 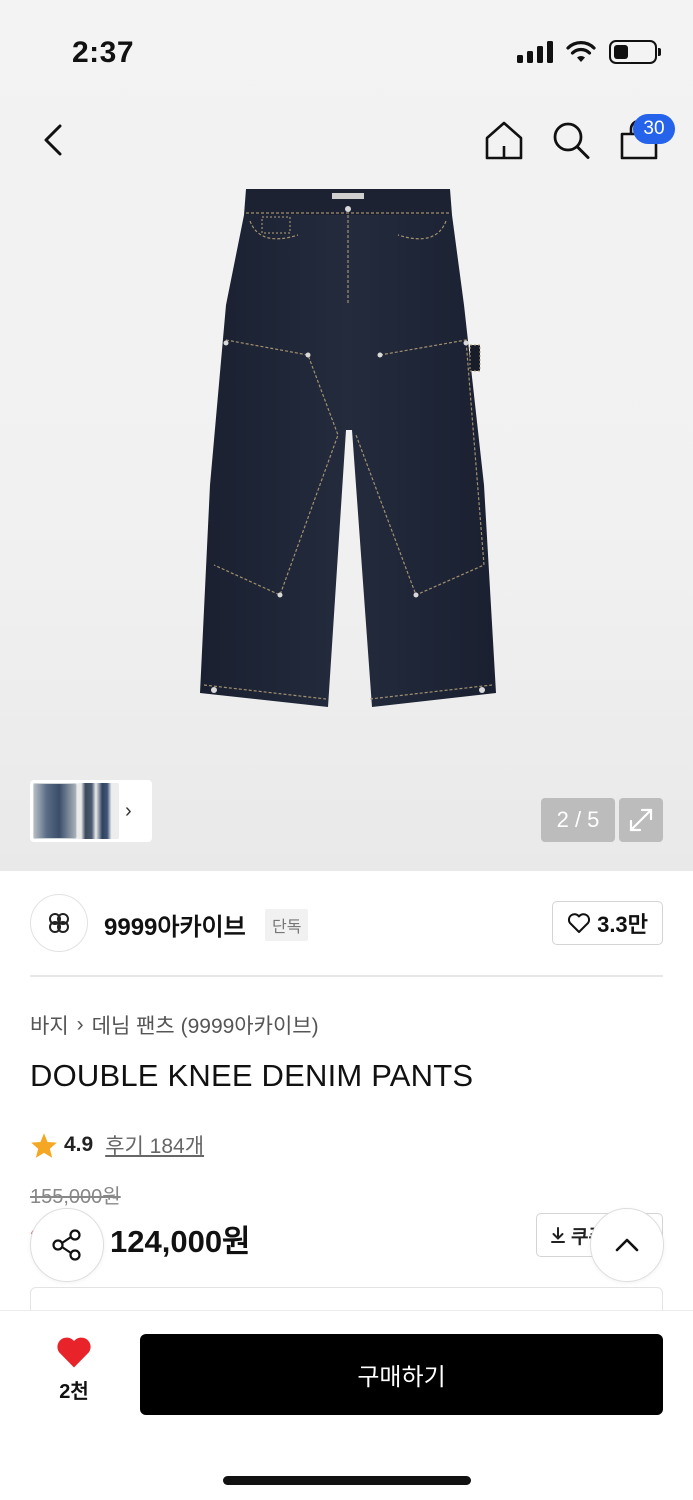 I want to click on status-icons, so click(x=589, y=52).